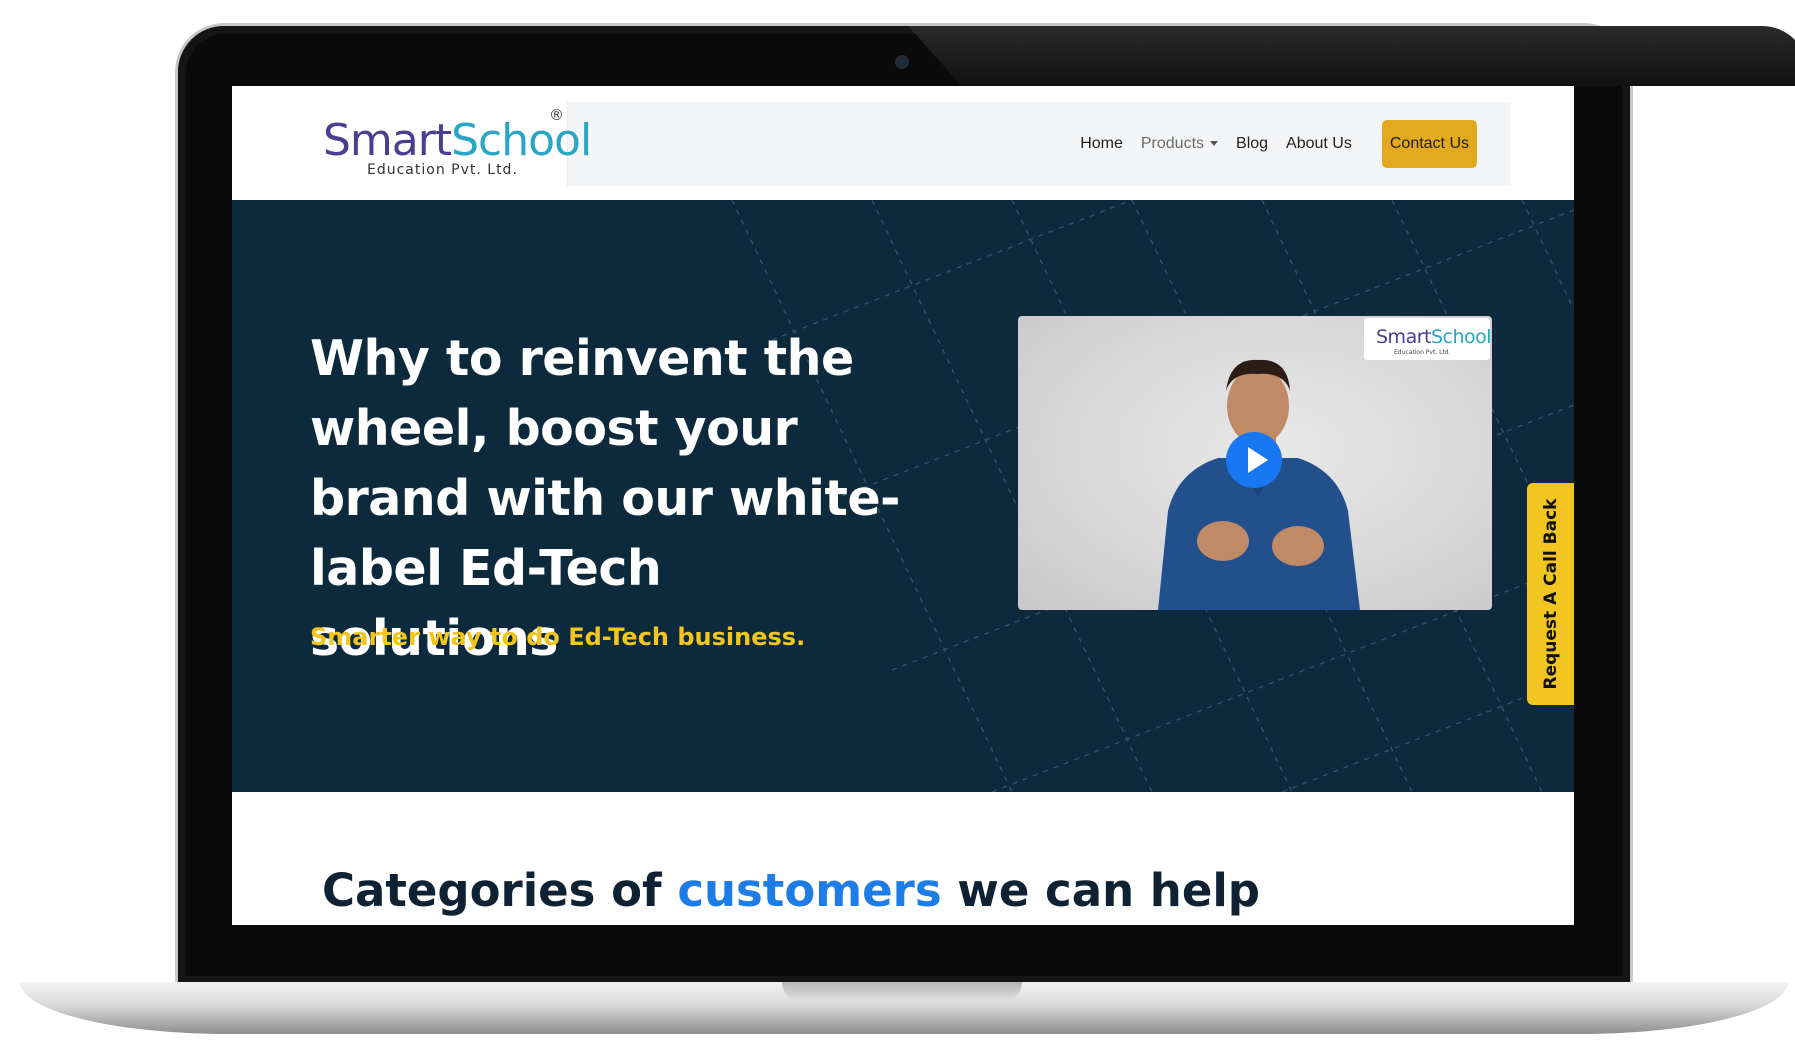 Image resolution: width=1795 pixels, height=1064 pixels. Describe the element at coordinates (1429, 144) in the screenshot. I see `contact-us-button: Contact Us` at that location.